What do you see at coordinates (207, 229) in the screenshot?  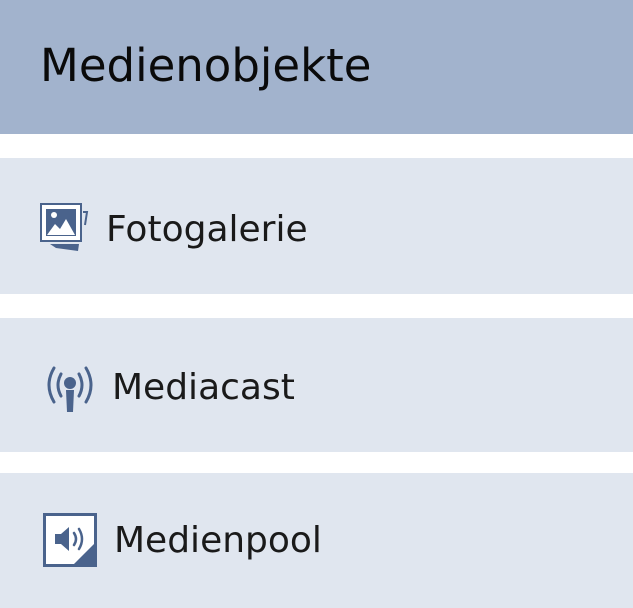 I see `menu-item-label: Fotogalerie` at bounding box center [207, 229].